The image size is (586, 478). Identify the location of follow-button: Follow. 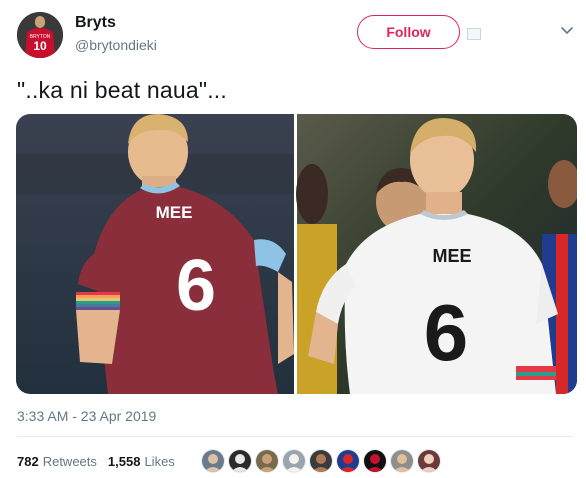
(408, 32).